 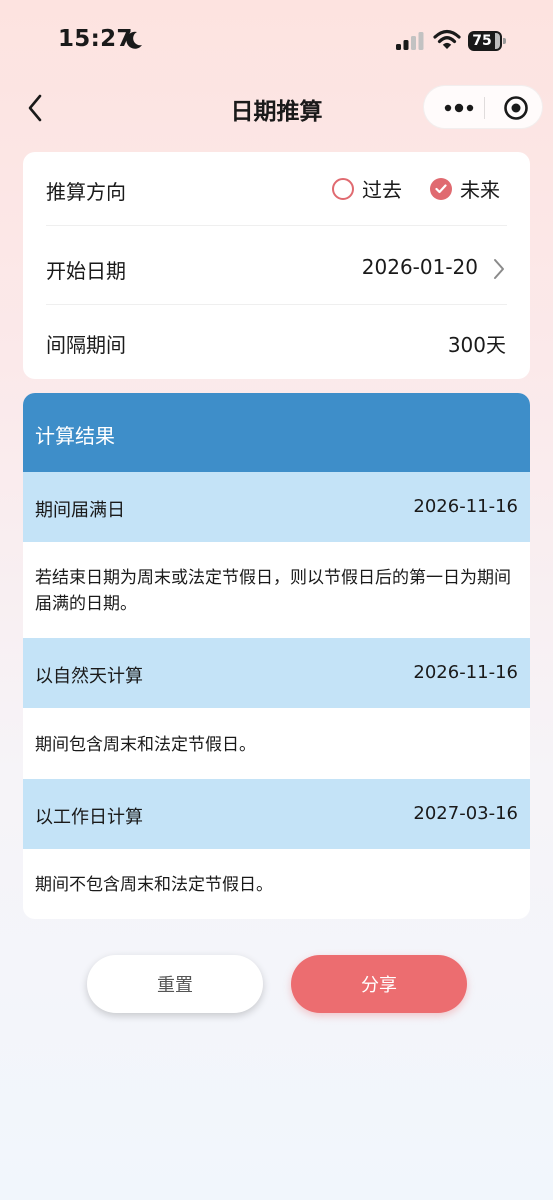 What do you see at coordinates (145, 745) in the screenshot?
I see `result-description: 期间包含周末和法定节假日。` at bounding box center [145, 745].